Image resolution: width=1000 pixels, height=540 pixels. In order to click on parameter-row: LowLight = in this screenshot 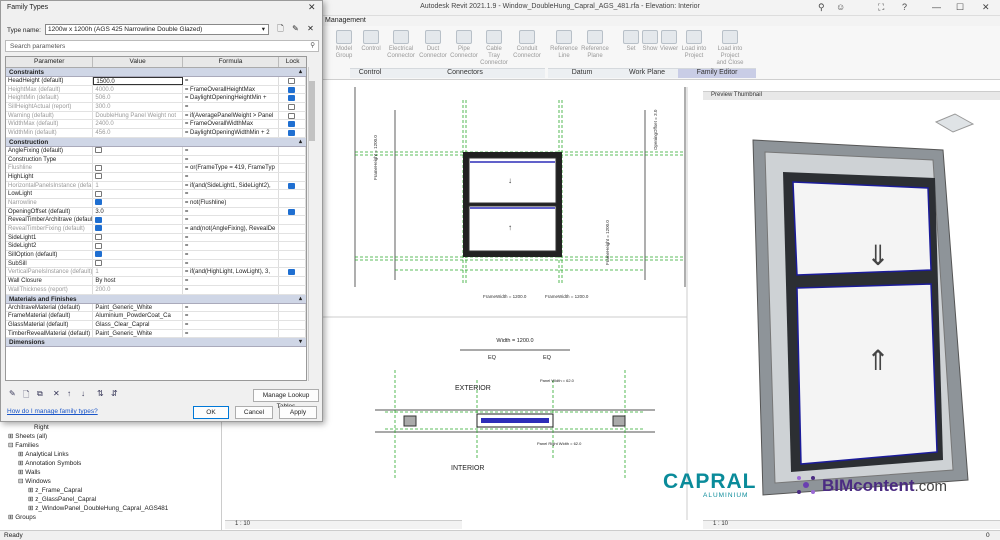, I will do `click(156, 194)`.